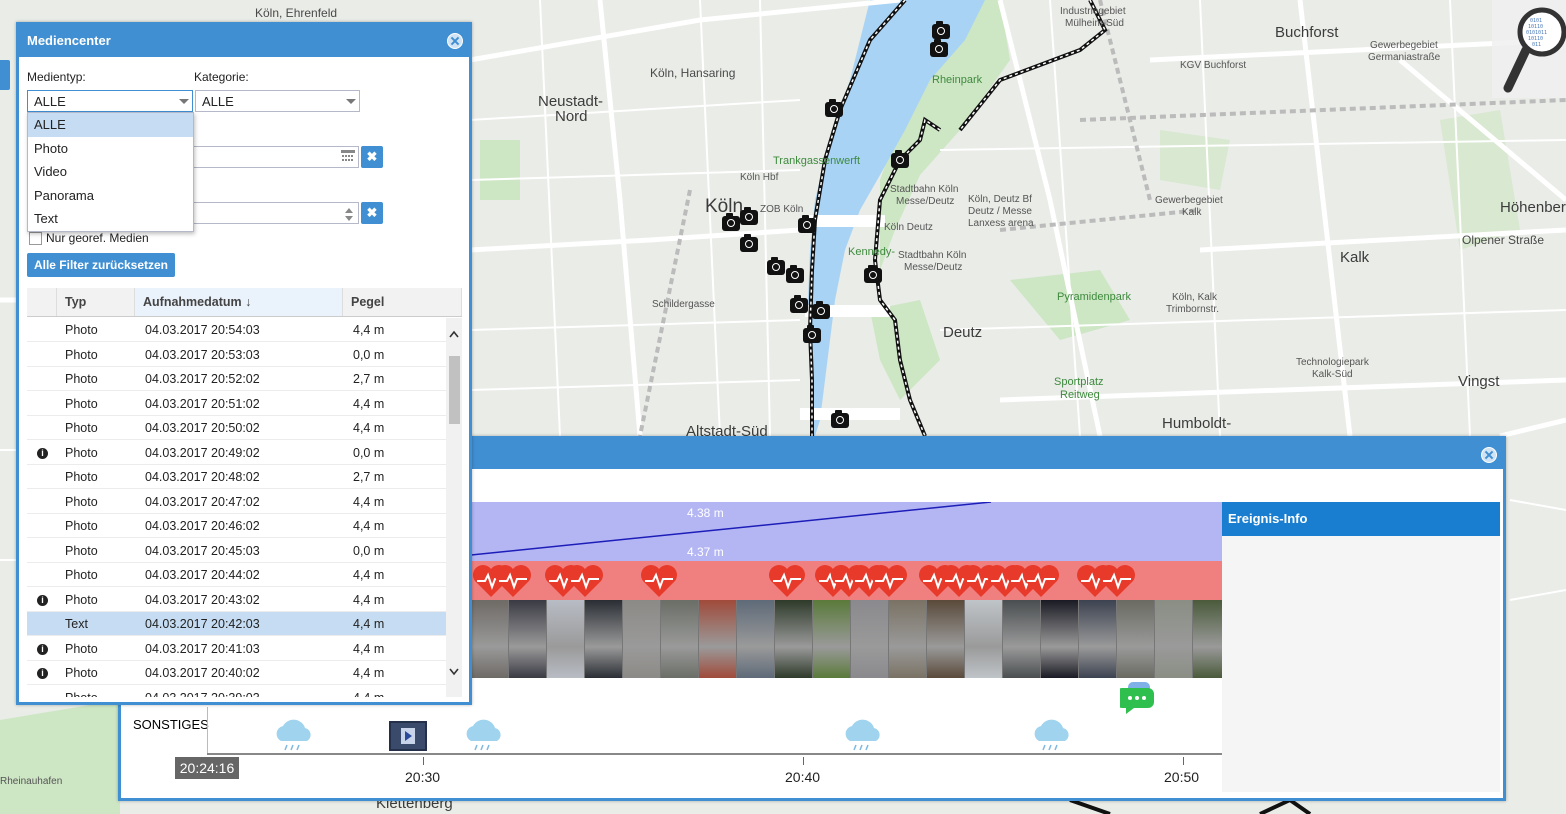  I want to click on cell-typ: Photo, so click(81, 550).